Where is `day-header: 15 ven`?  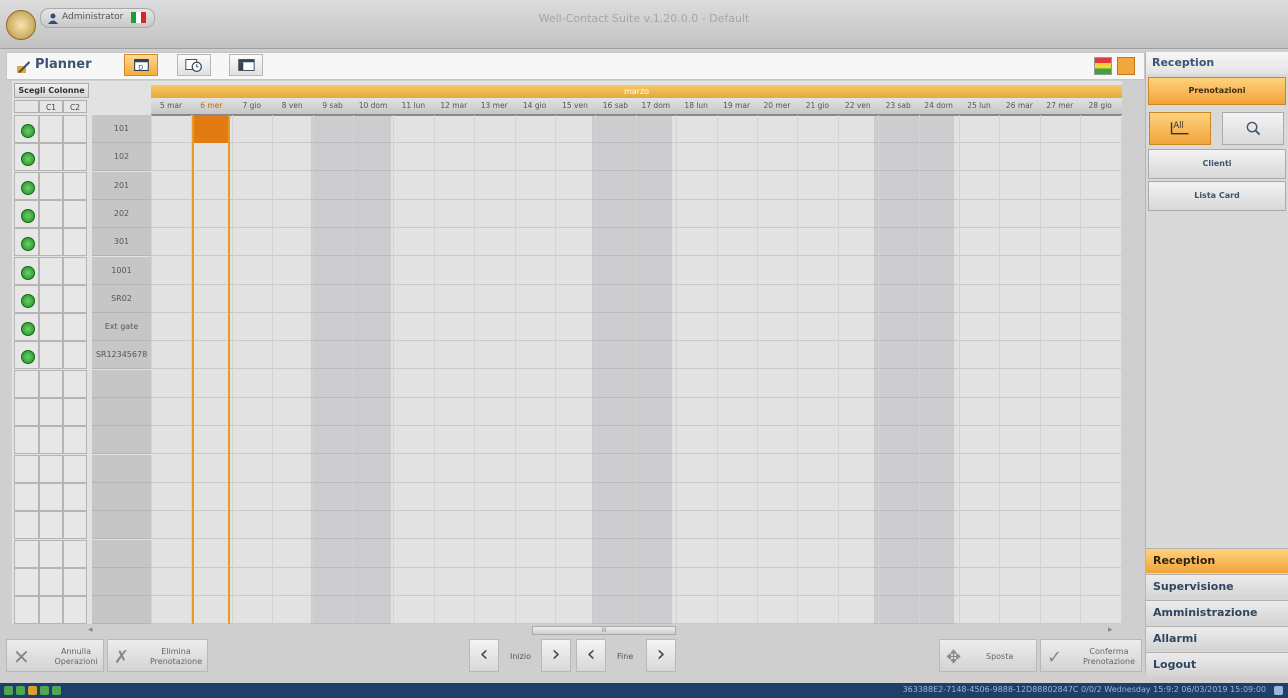
day-header: 15 ven is located at coordinates (575, 105).